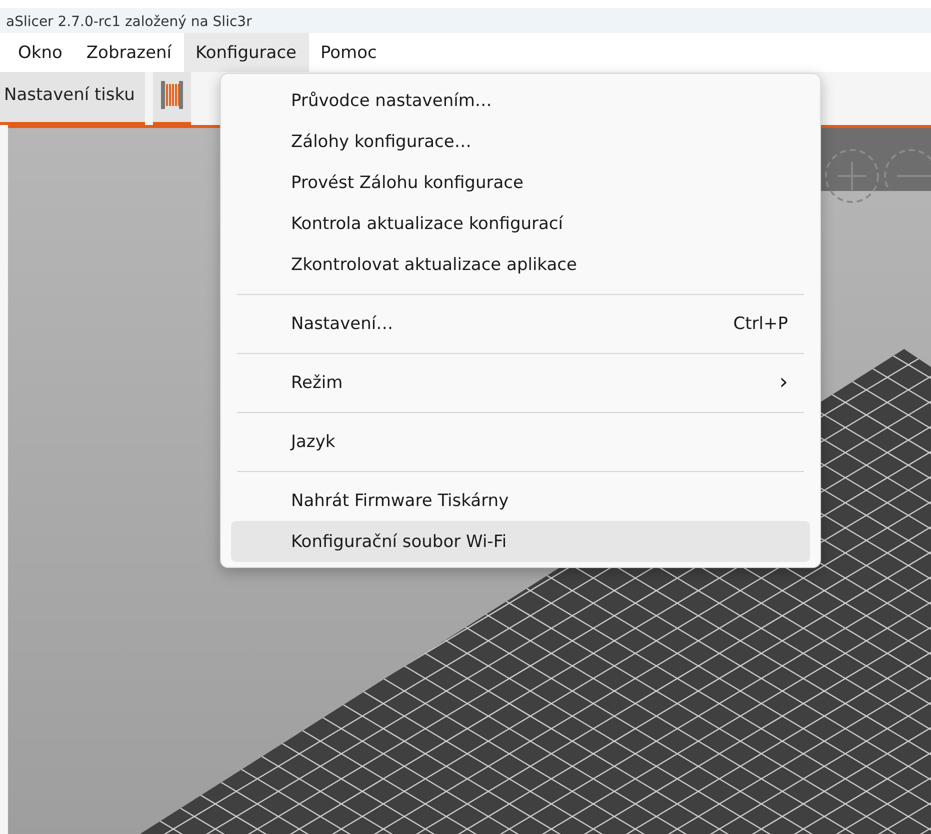 The width and height of the screenshot is (931, 834). What do you see at coordinates (348, 52) in the screenshot?
I see `menu-bar-item: Pomoc` at bounding box center [348, 52].